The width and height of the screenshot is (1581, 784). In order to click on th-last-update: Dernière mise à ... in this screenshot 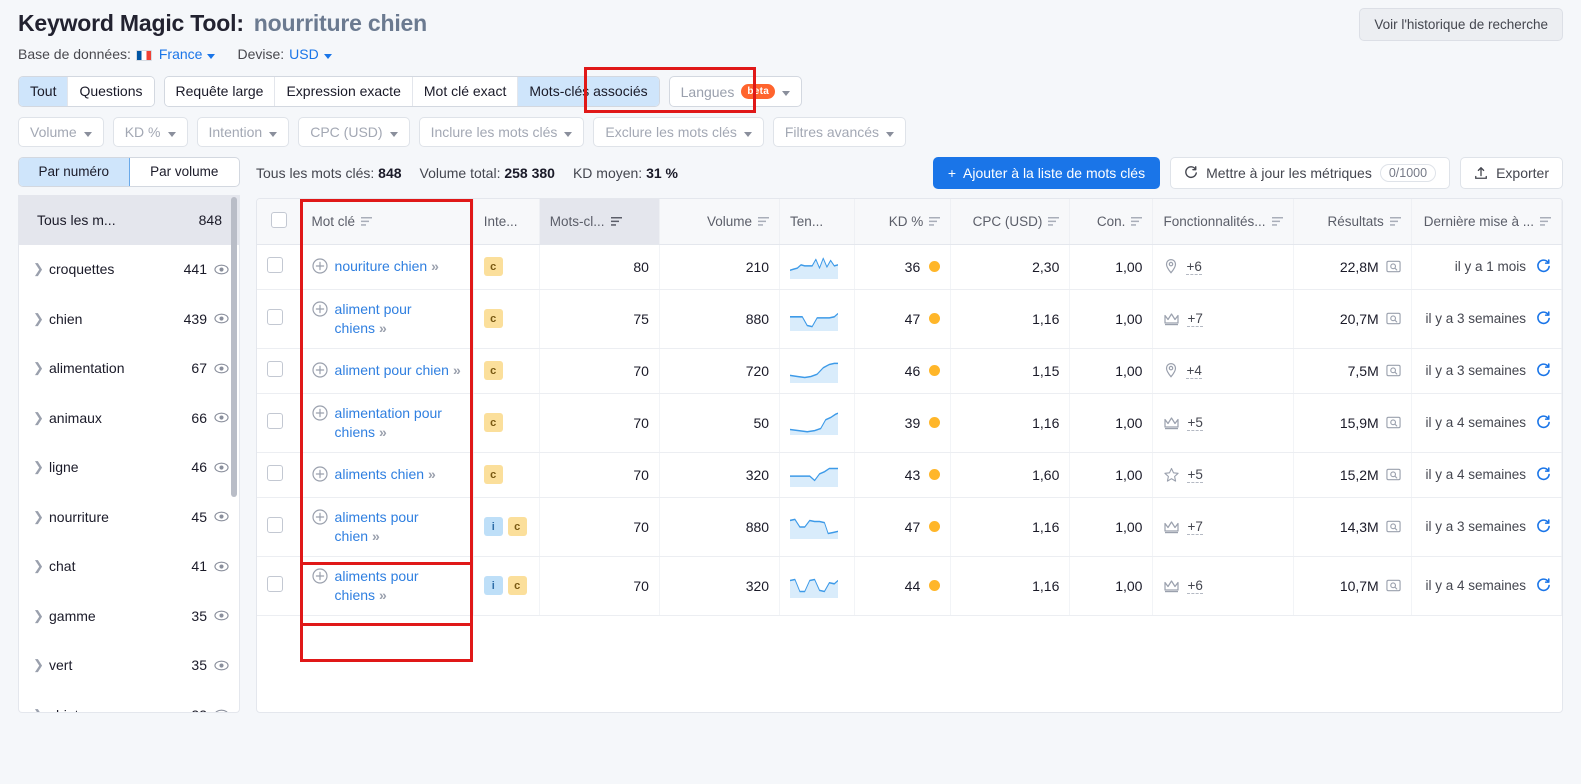, I will do `click(1486, 222)`.